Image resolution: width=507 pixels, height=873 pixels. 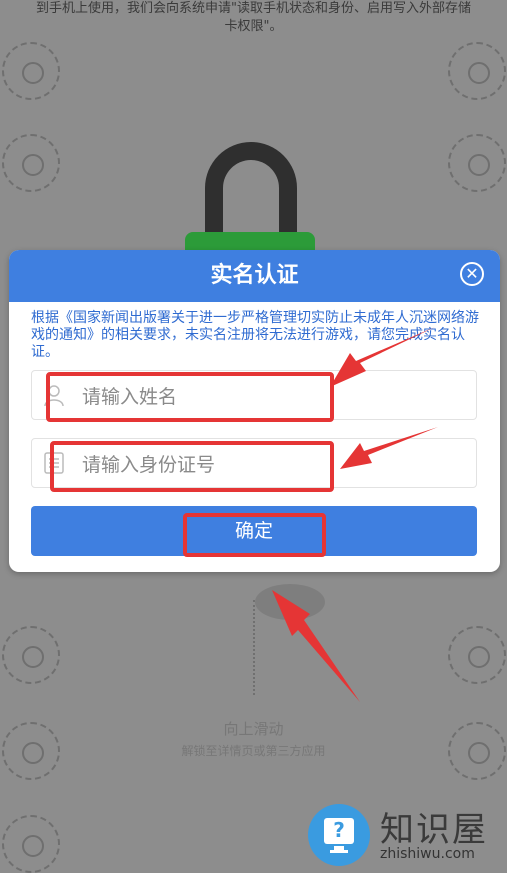 I want to click on swipe-track, so click(x=255, y=647).